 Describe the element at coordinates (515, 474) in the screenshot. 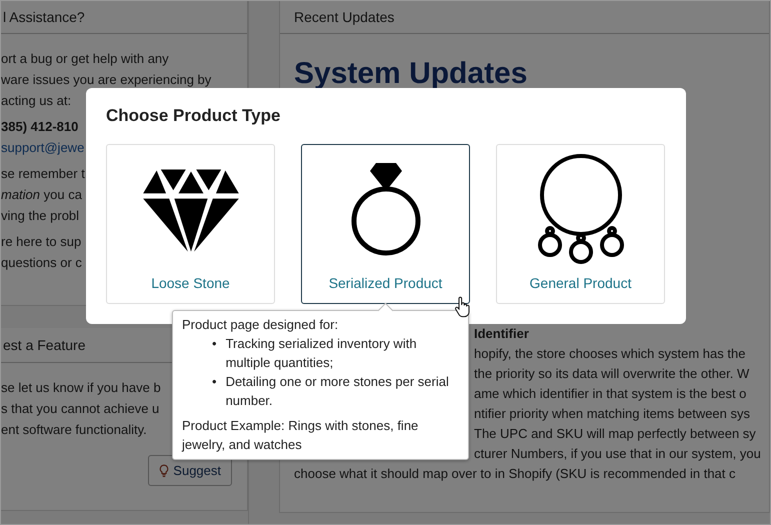

I see `paragraph-line: choose what it should map over to in Shopify (SKU is recommended in that c` at that location.